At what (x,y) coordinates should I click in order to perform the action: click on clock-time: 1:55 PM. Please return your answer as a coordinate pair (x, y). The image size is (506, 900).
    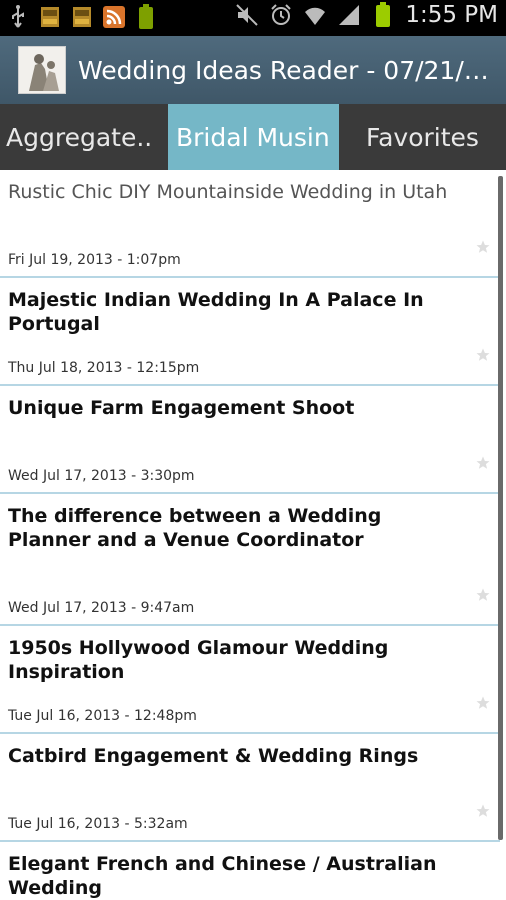
    Looking at the image, I should click on (451, 15).